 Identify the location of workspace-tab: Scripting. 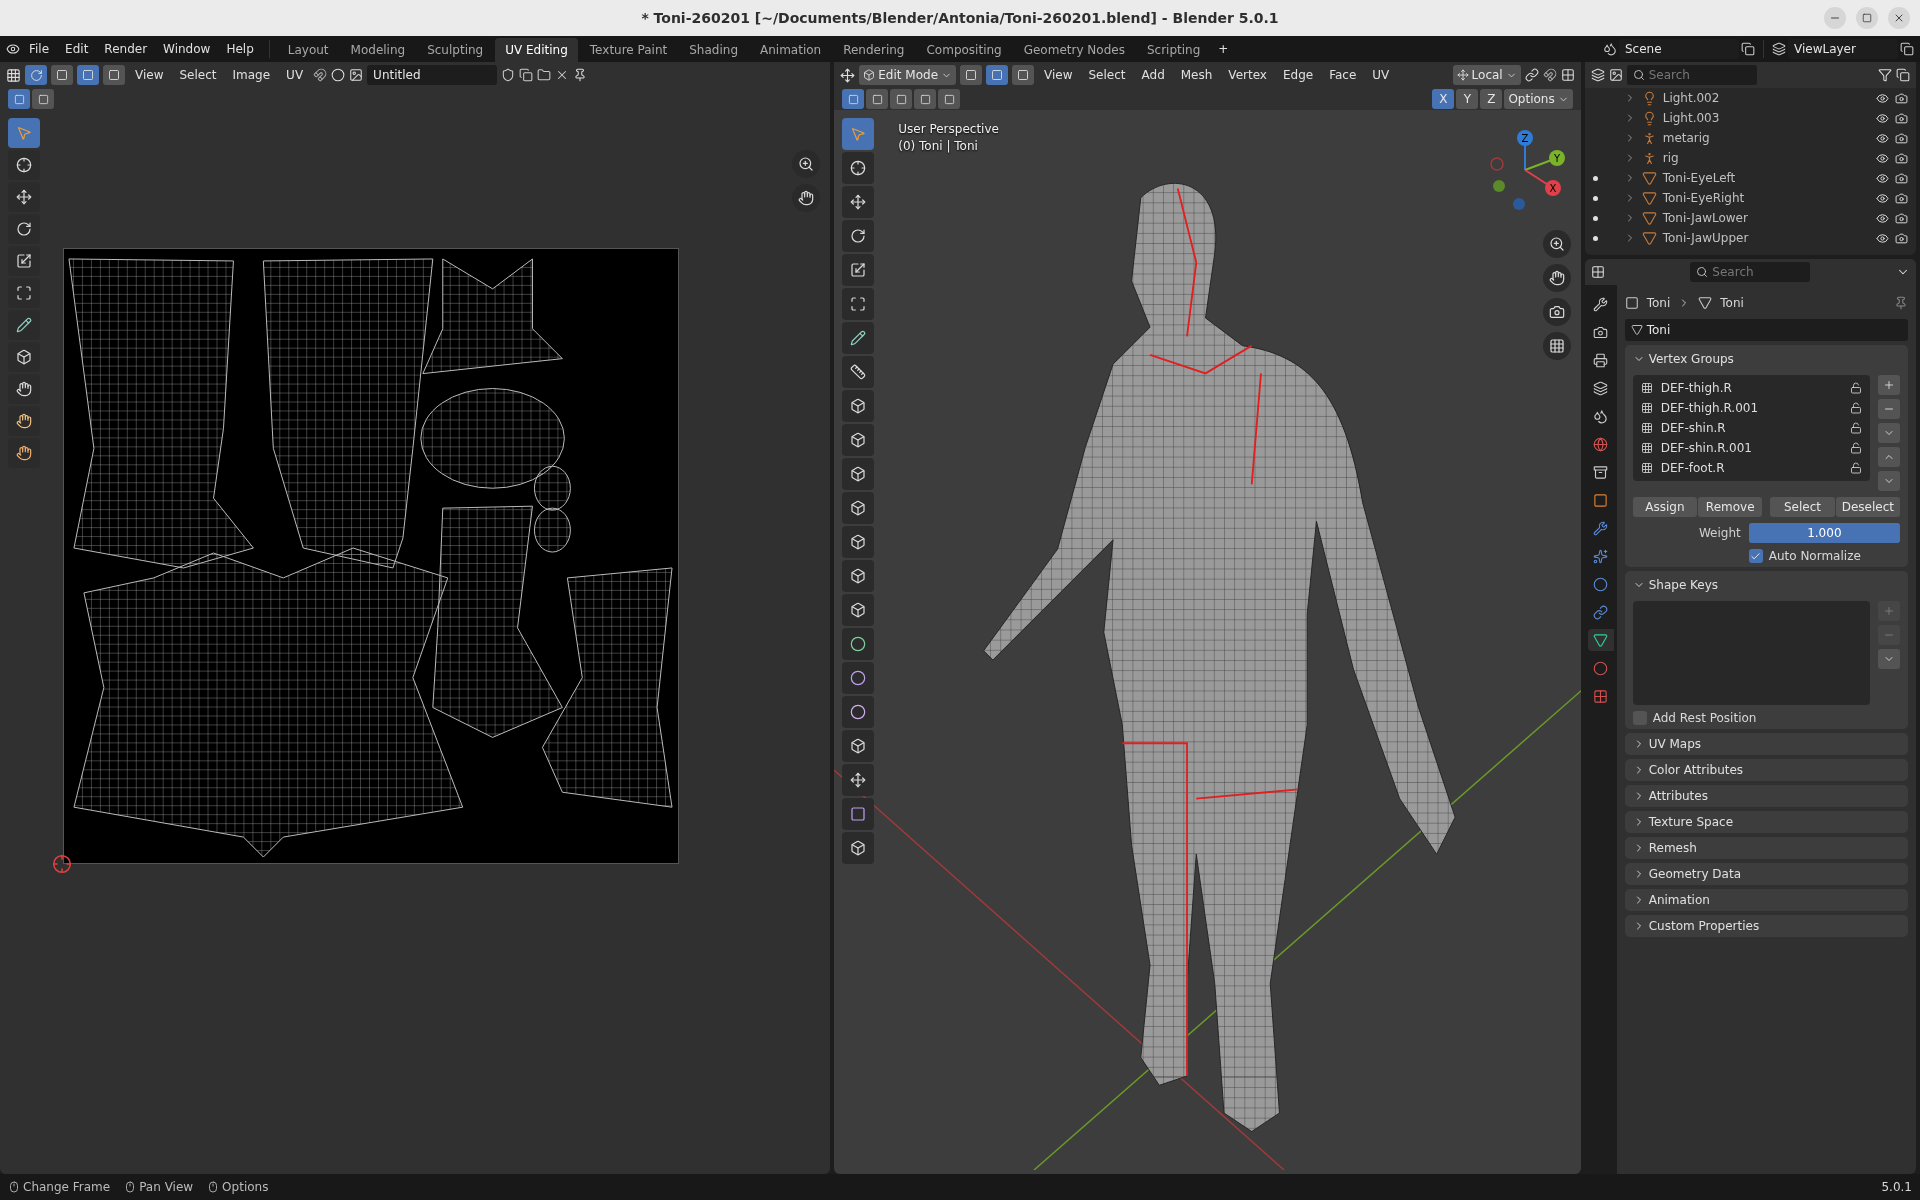
(1173, 50).